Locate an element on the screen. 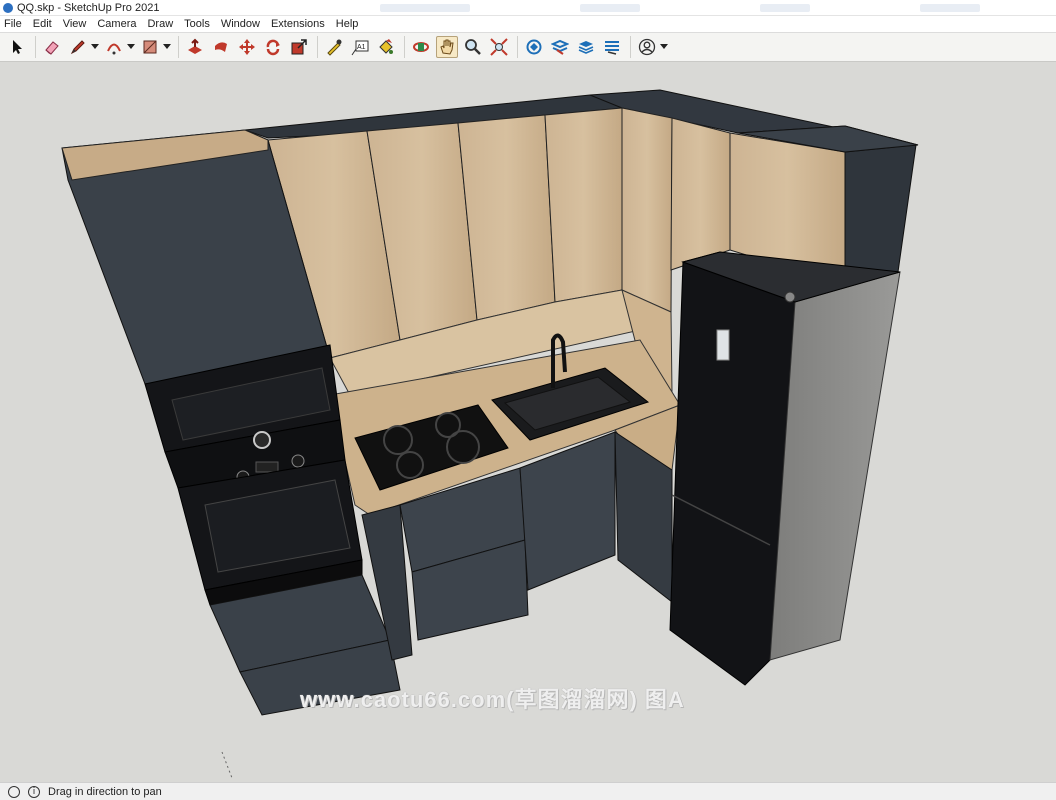 Image resolution: width=1056 pixels, height=800 pixels. arrow-cursor-icon is located at coordinates (17, 47).